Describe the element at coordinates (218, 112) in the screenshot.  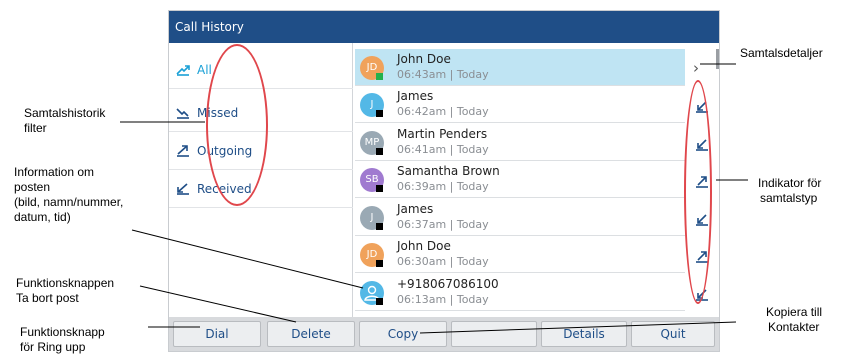
I see `filter-label: Missed` at that location.